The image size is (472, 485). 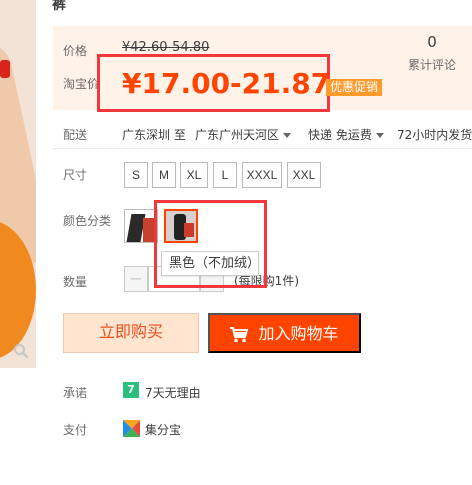 What do you see at coordinates (166, 47) in the screenshot?
I see `original-price: ¥42.60-54.80` at bounding box center [166, 47].